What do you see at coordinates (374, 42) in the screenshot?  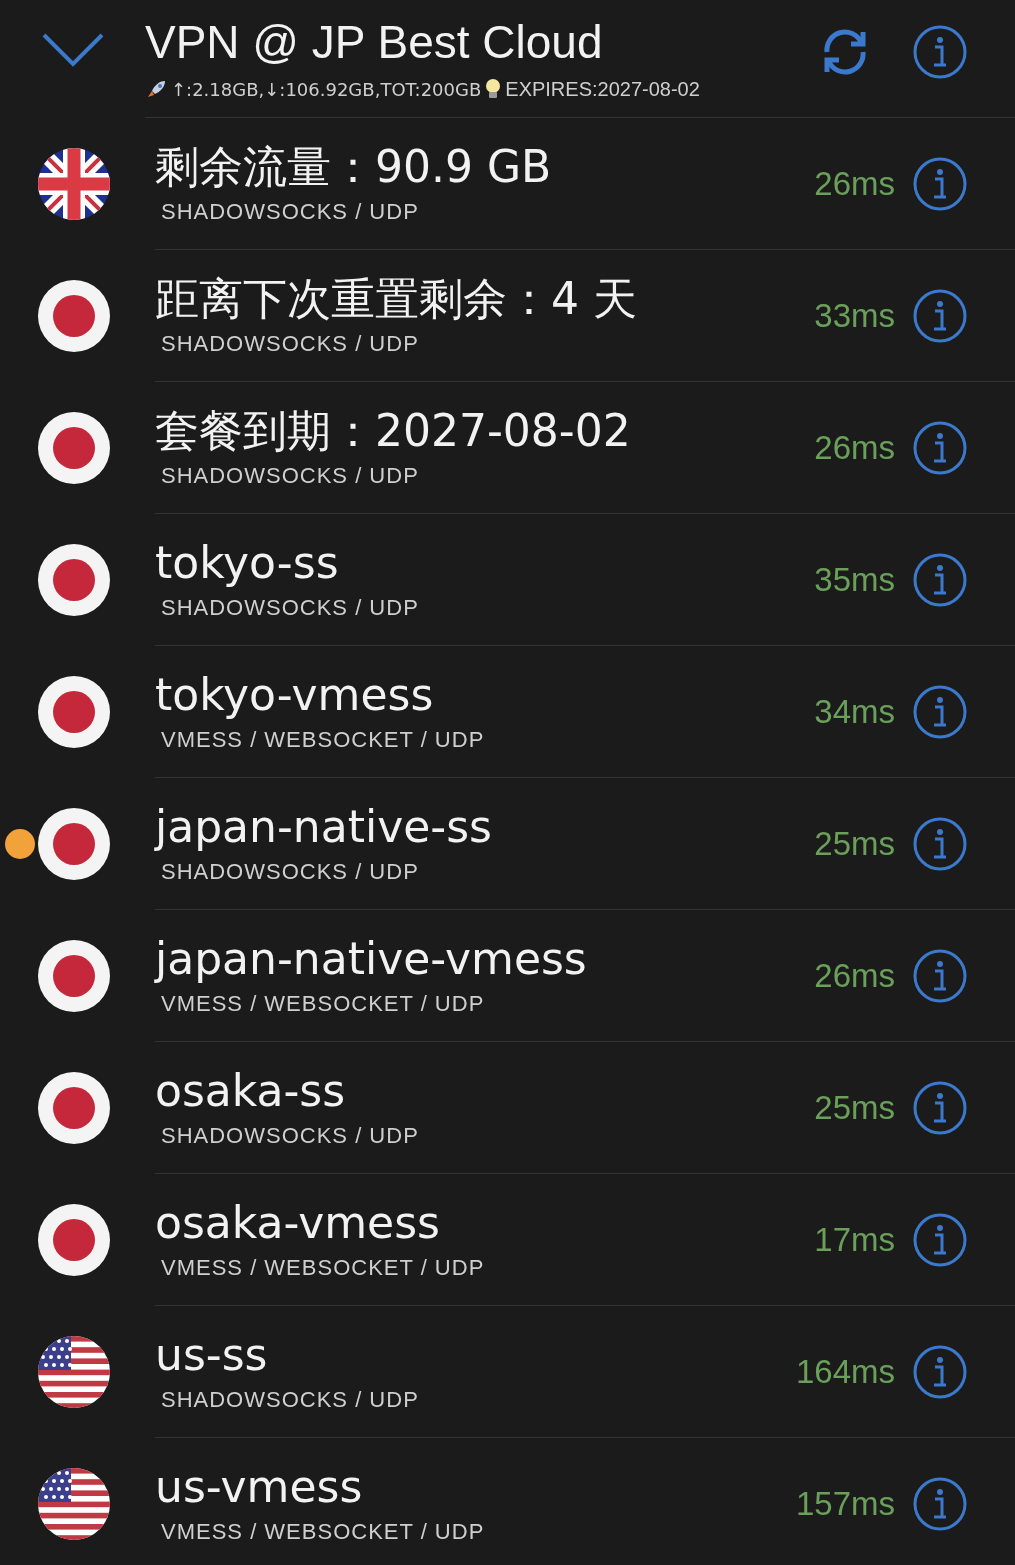 I see `window-title: VPN @ JP Best Cloud` at bounding box center [374, 42].